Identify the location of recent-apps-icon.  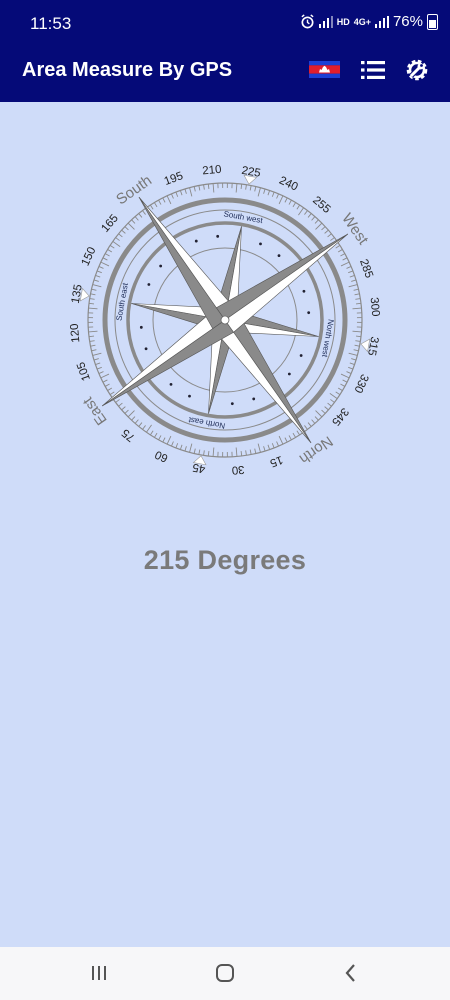
(99, 973).